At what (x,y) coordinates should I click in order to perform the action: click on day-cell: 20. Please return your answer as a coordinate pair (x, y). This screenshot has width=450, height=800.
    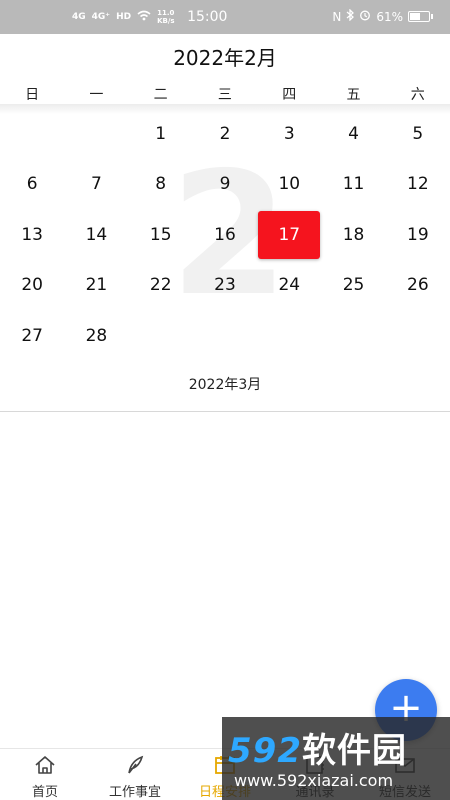
    Looking at the image, I should click on (32, 285).